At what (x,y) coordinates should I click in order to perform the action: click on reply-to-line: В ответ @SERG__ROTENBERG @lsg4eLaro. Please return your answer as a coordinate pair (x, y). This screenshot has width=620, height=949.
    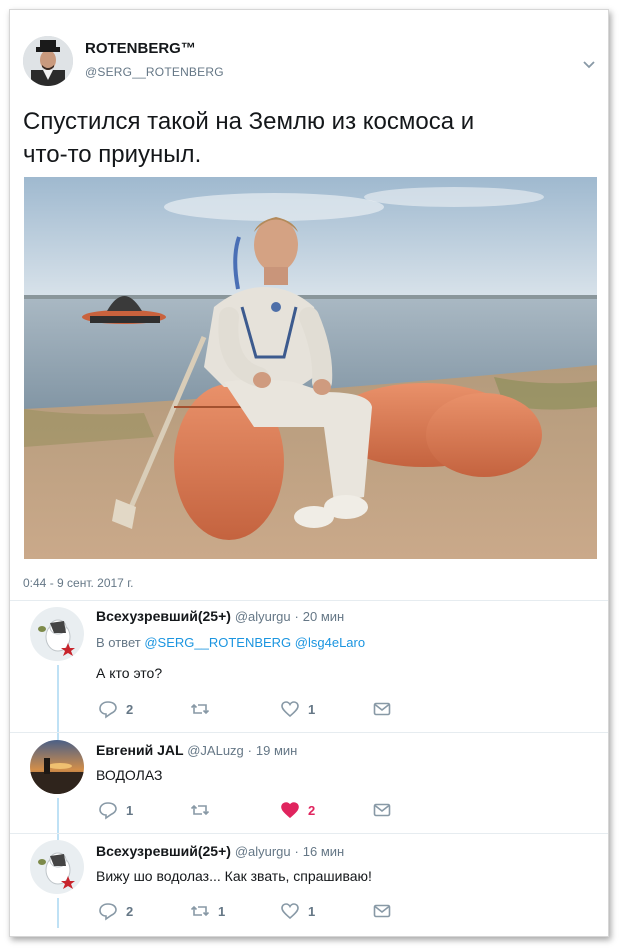
    Looking at the image, I should click on (230, 642).